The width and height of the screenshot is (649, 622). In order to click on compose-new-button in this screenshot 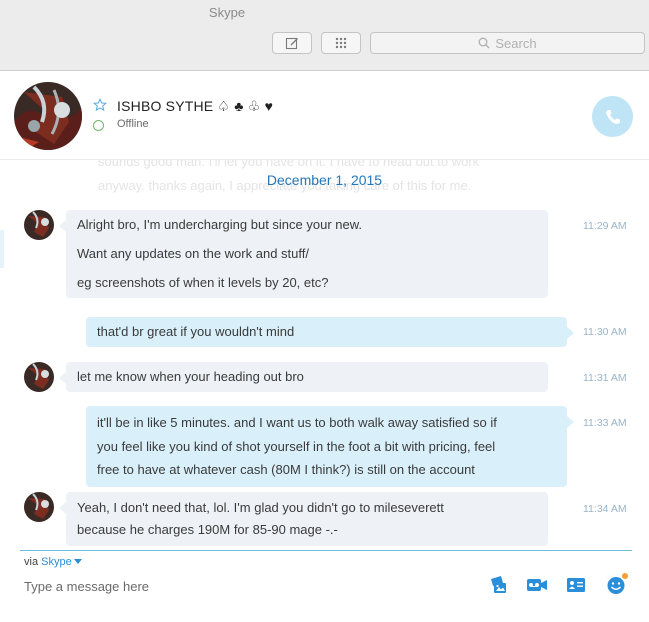, I will do `click(292, 43)`.